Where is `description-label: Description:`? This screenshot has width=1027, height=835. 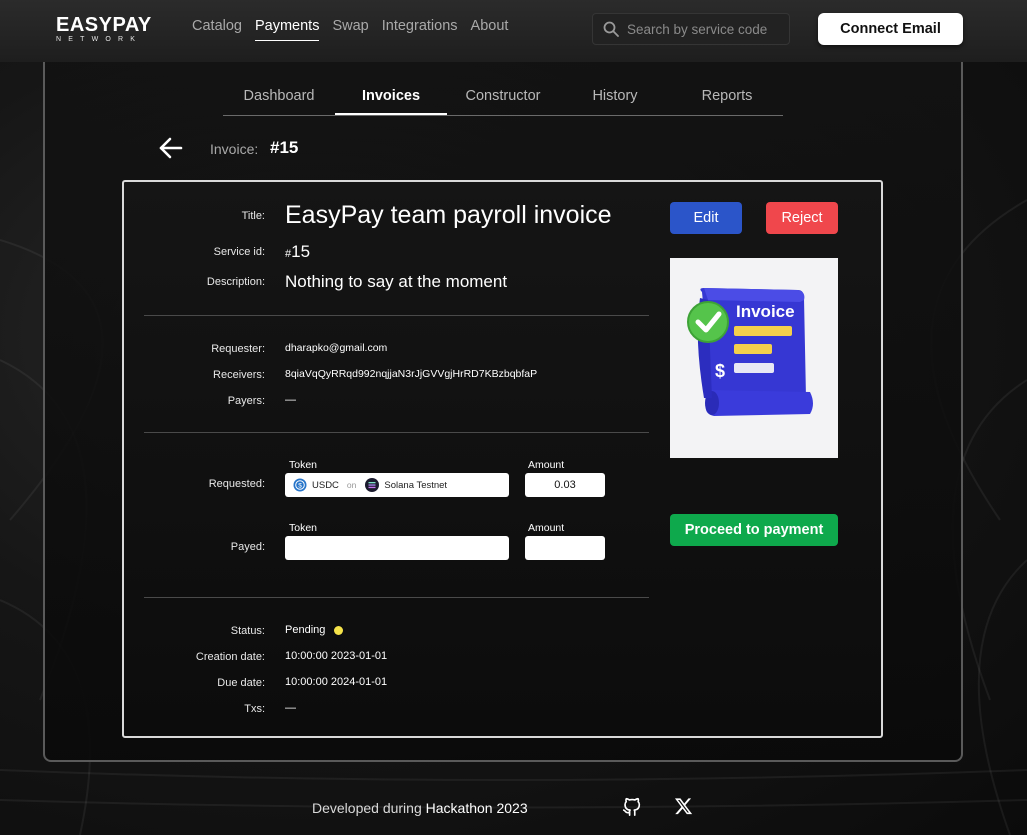
description-label: Description: is located at coordinates (235, 282).